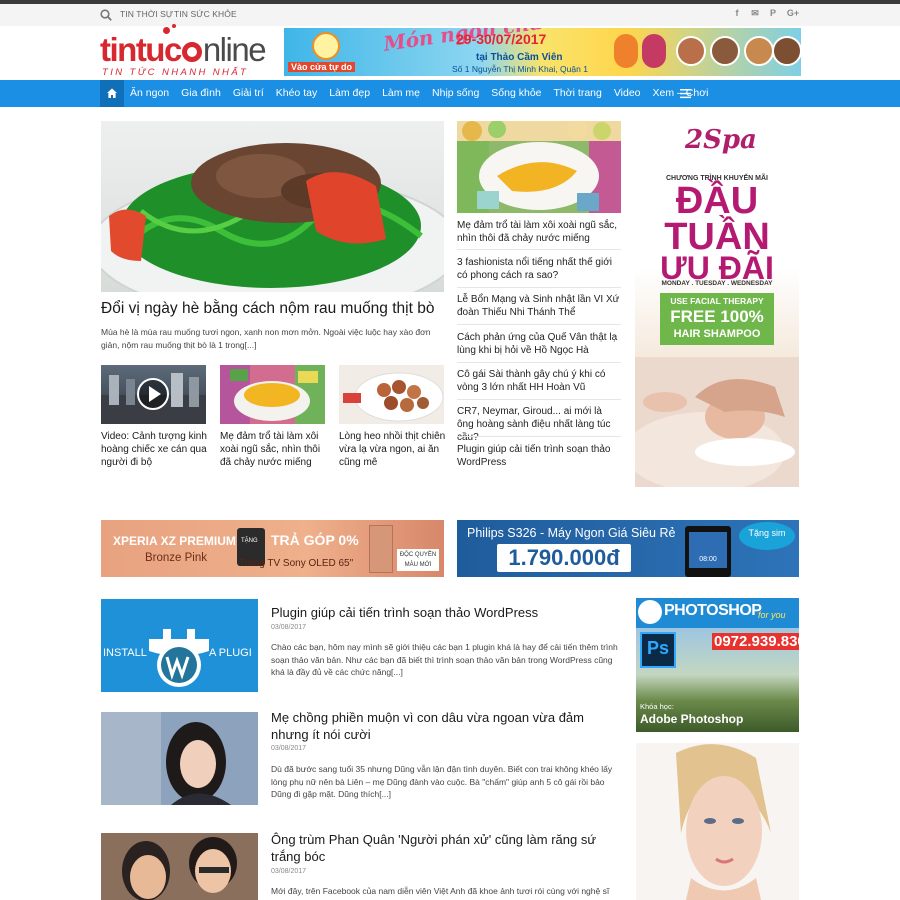  What do you see at coordinates (717, 422) in the screenshot?
I see `spa-model-image` at bounding box center [717, 422].